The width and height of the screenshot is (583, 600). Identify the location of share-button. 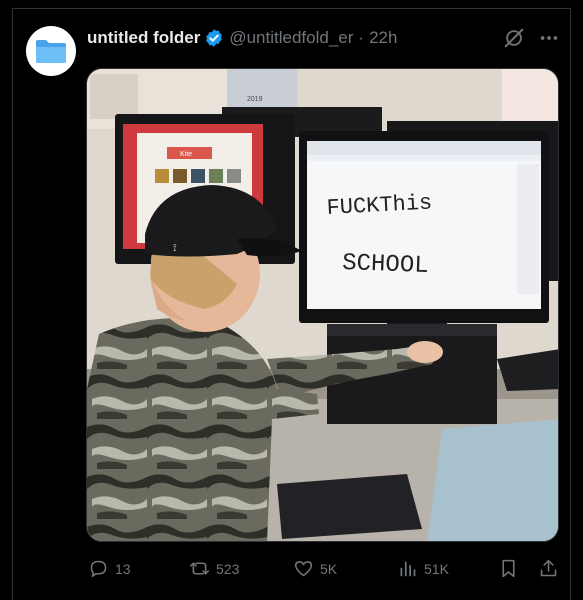
(548, 568).